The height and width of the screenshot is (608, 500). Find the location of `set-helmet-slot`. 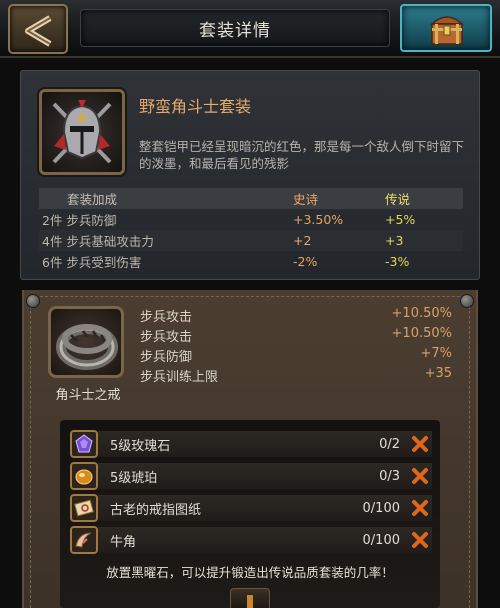

set-helmet-slot is located at coordinates (82, 132).